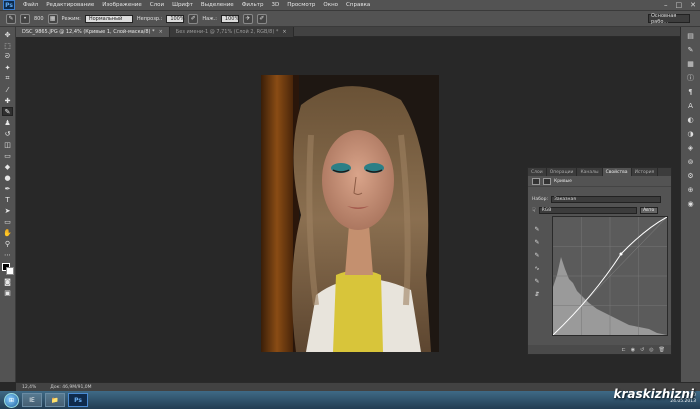 This screenshot has height=409, width=700. What do you see at coordinates (691, 161) in the screenshot?
I see `channels-panel-icon: ⊚` at bounding box center [691, 161].